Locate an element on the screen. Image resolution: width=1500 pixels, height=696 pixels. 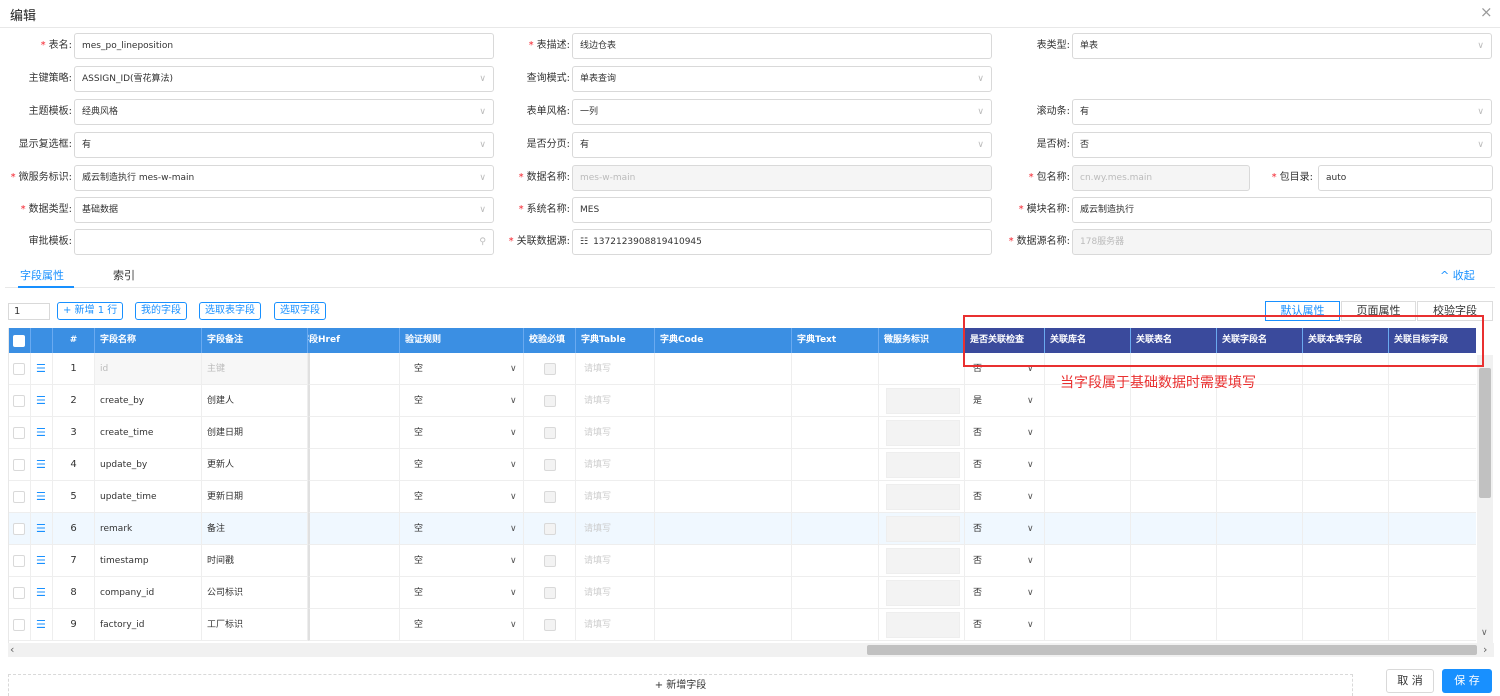
collapse-button: ^ 收起 is located at coordinates (1457, 276).